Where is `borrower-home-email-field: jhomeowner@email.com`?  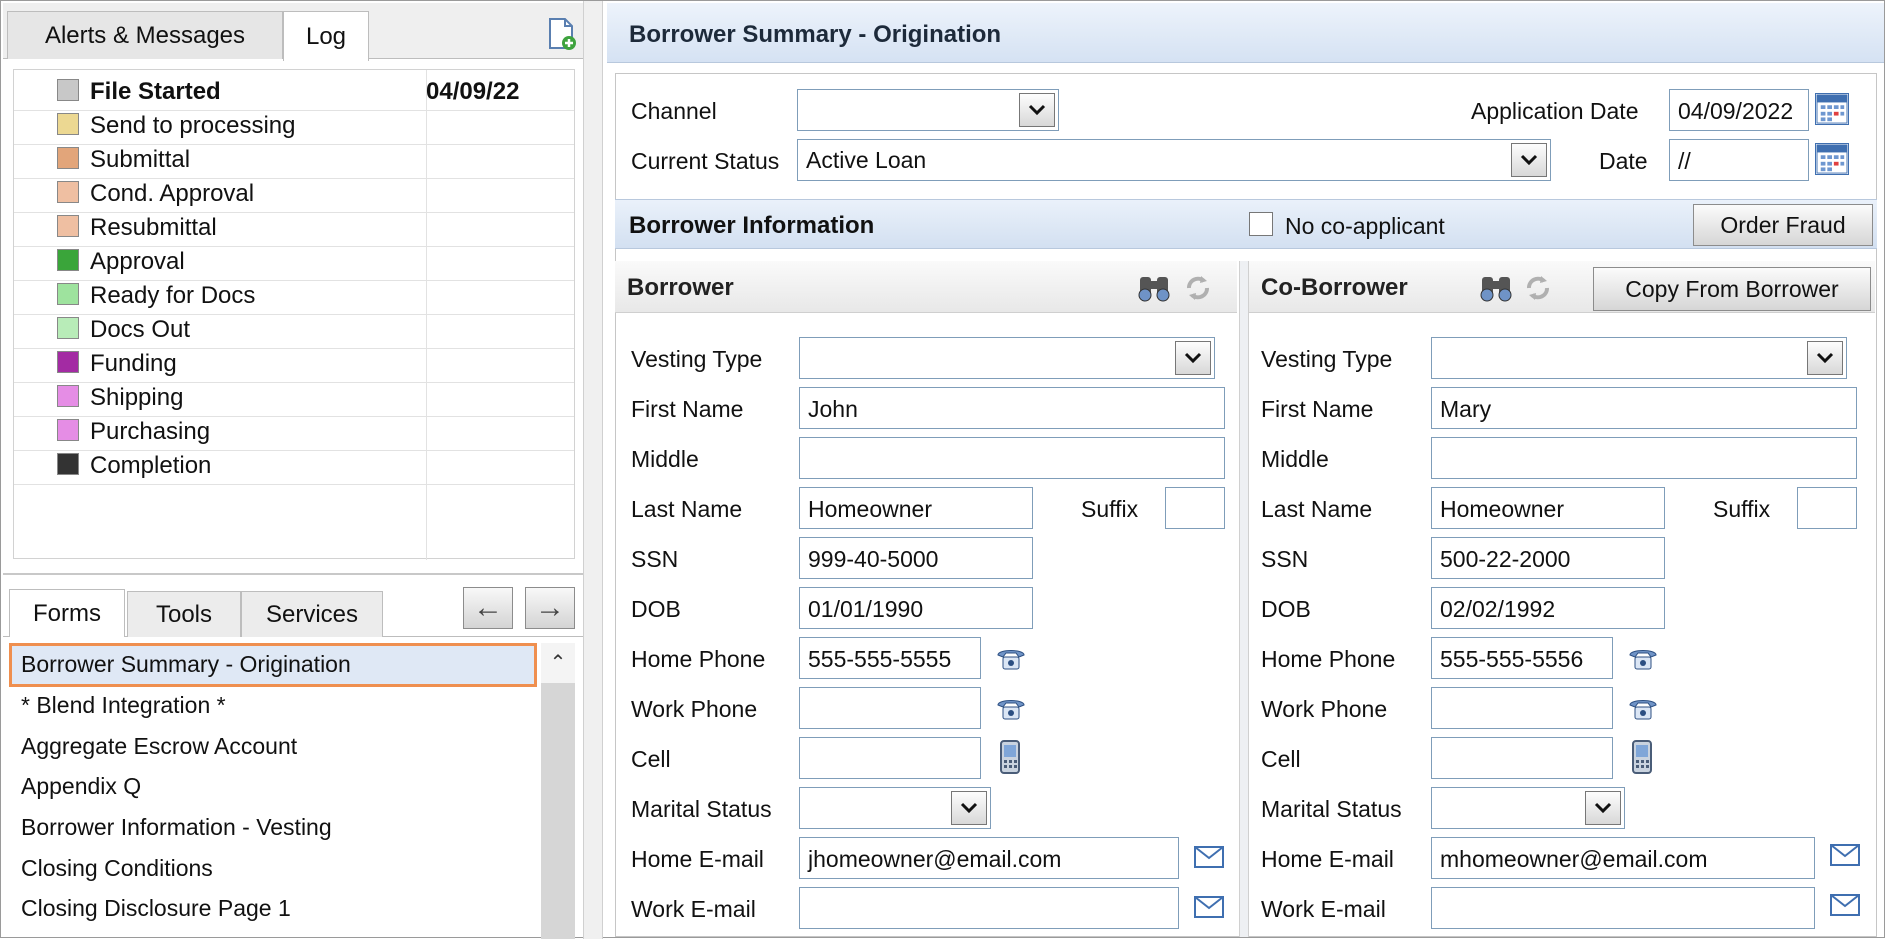 borrower-home-email-field: jhomeowner@email.com is located at coordinates (989, 858).